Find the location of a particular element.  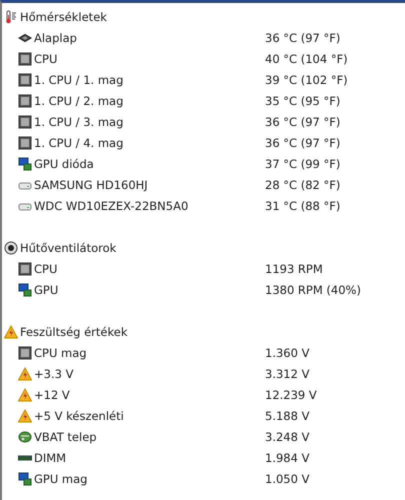

sensor-value: 31 °C (88 °F) is located at coordinates (302, 205).